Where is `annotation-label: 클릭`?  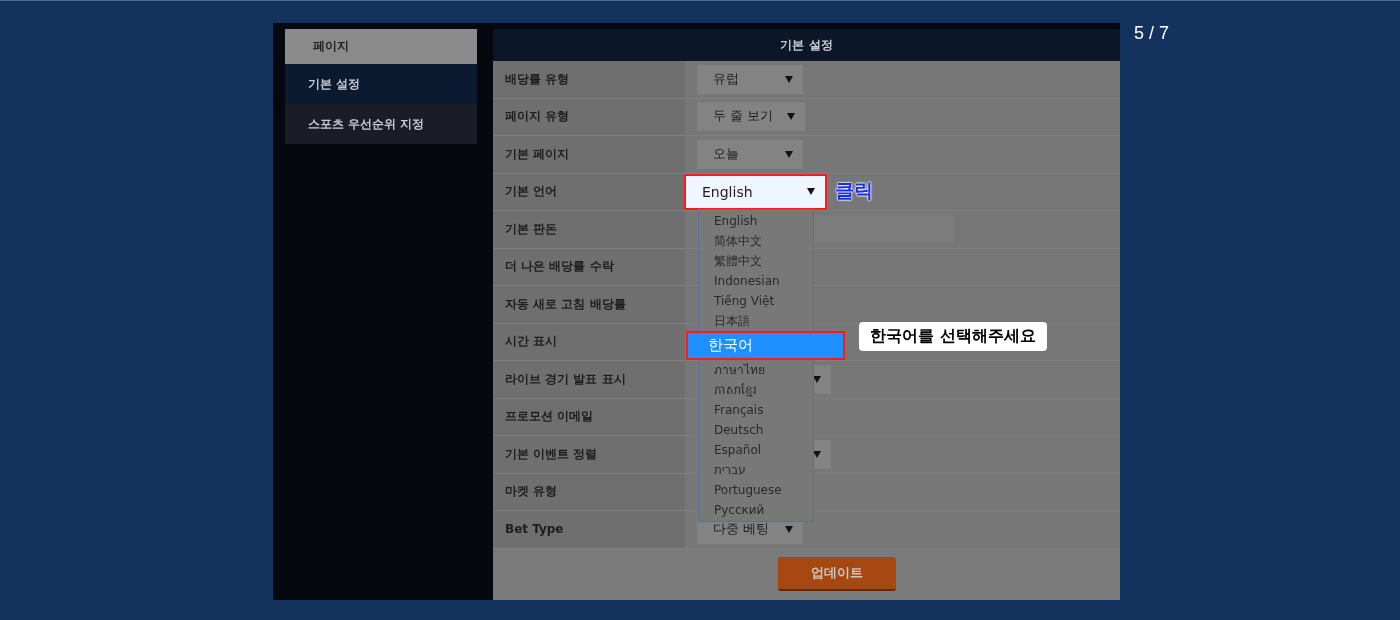 annotation-label: 클릭 is located at coordinates (854, 190).